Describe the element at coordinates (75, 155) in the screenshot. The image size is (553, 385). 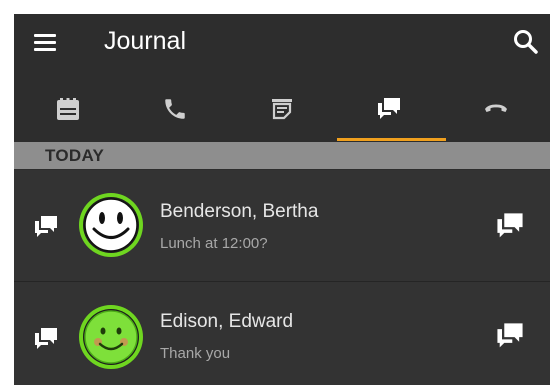
I see `section-header-label: TODAY` at that location.